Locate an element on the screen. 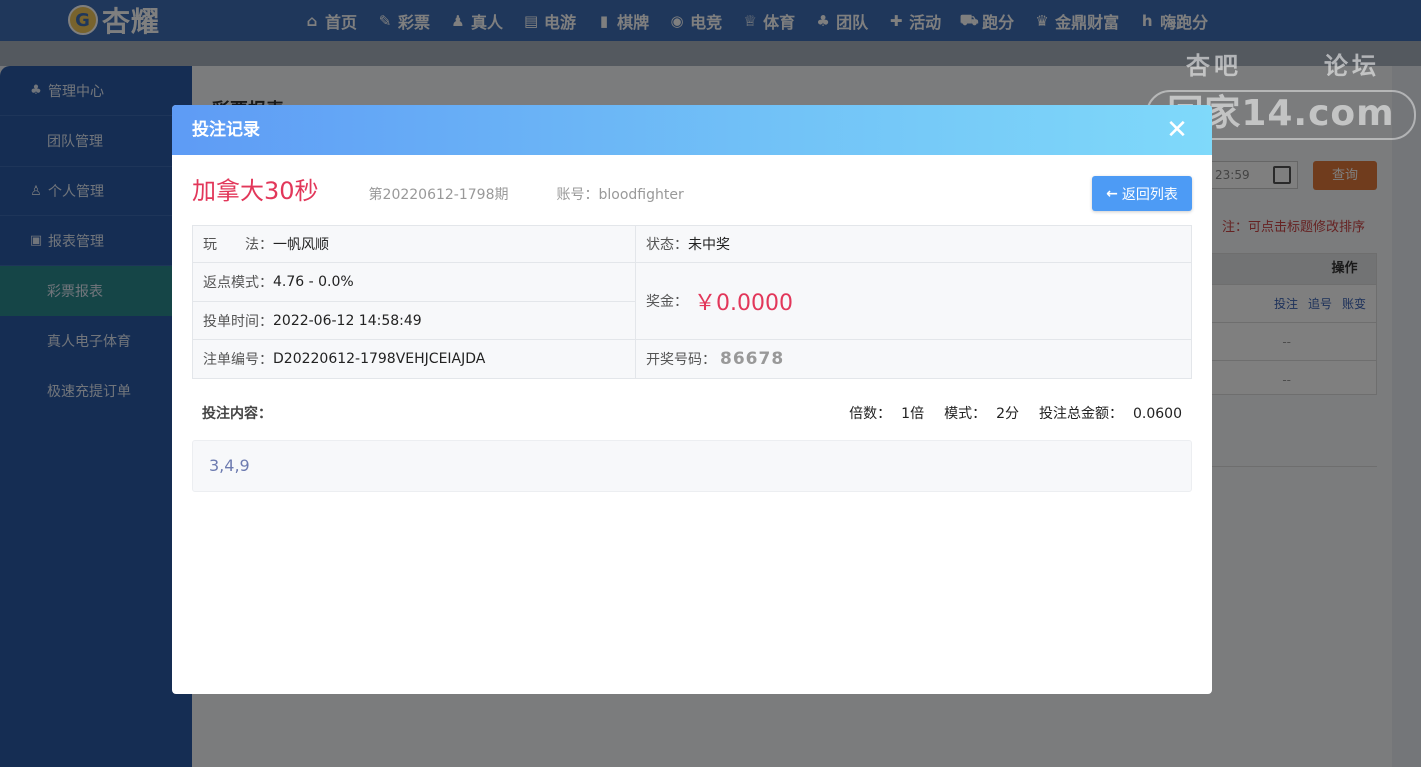  bet-time-value: 2022-06-12 14:58:49 is located at coordinates (347, 320).